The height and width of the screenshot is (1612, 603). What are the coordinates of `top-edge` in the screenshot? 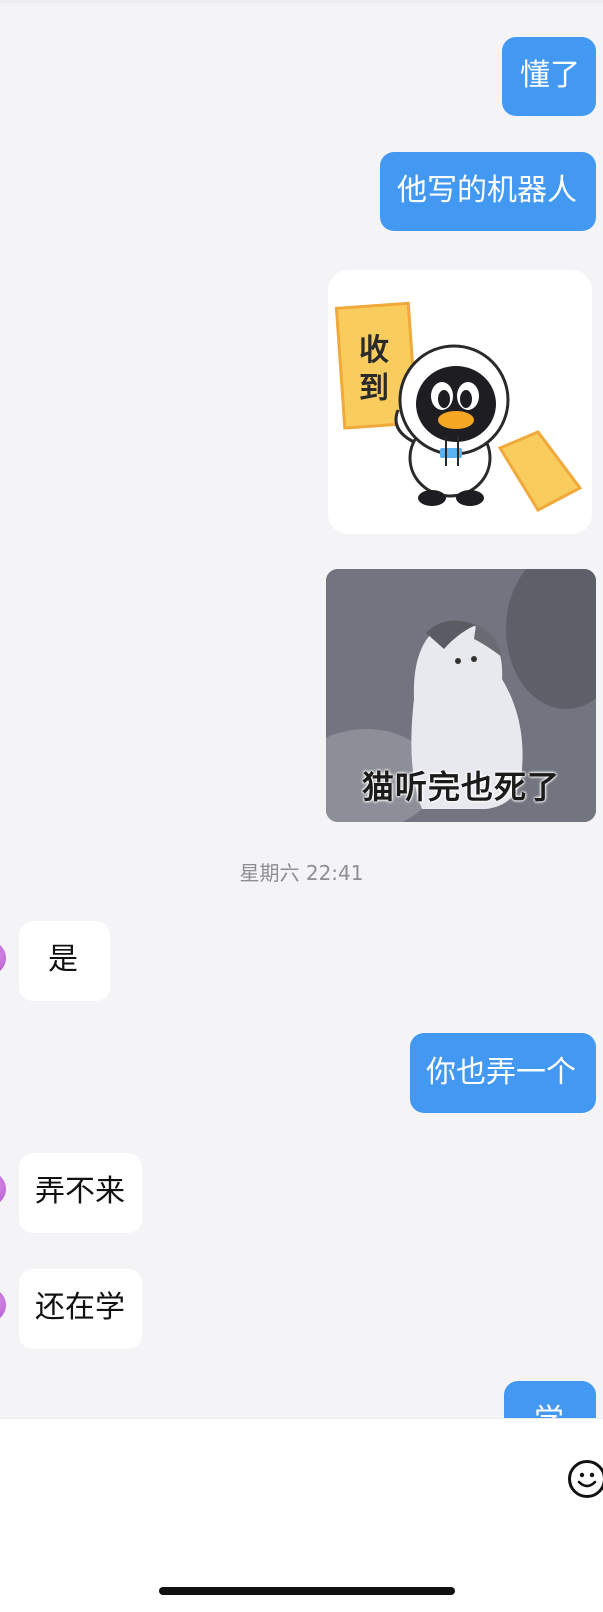 It's located at (301, 3).